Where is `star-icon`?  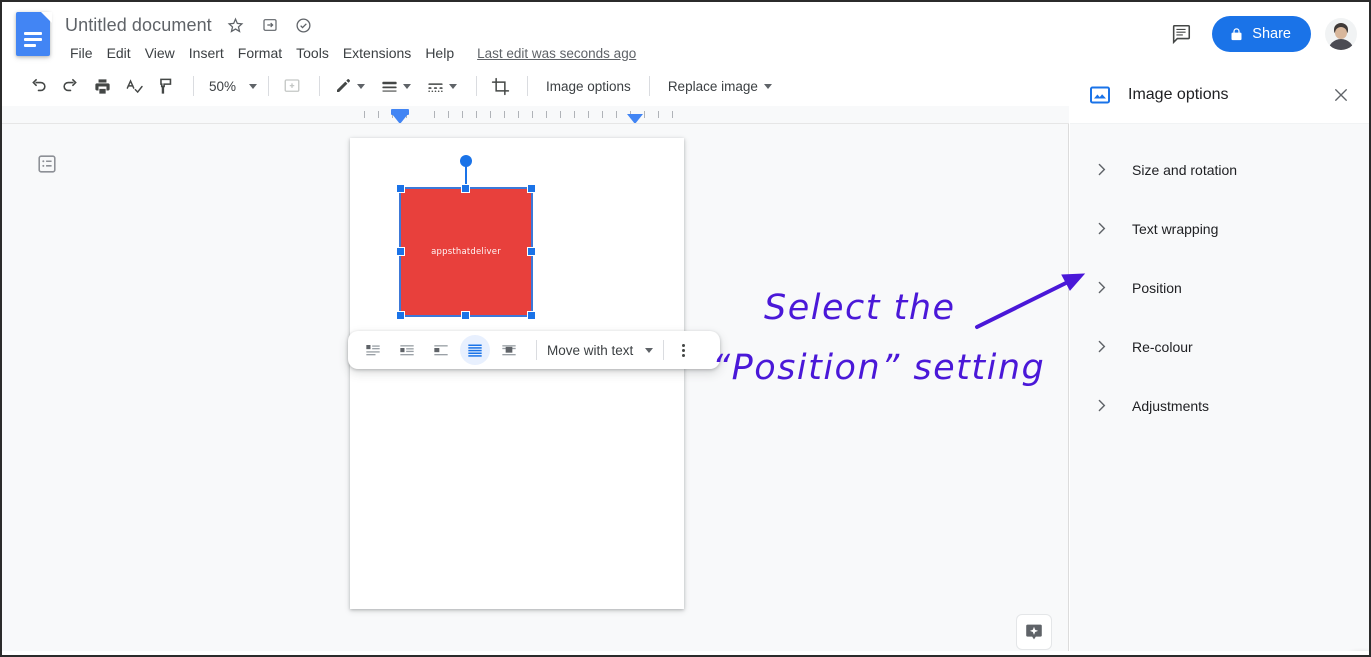
star-icon is located at coordinates (236, 25).